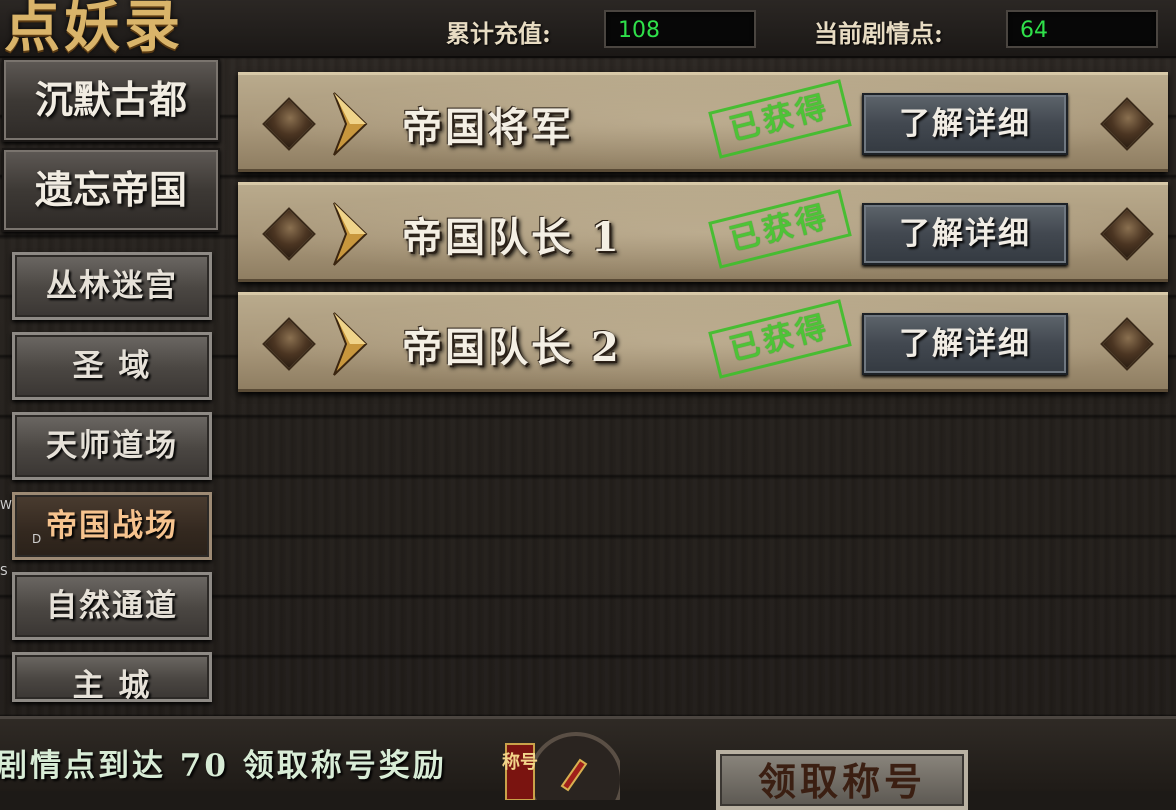  What do you see at coordinates (223, 766) in the screenshot?
I see `reward-hint-text: 剧情点到达 70 领取称号奖励` at bounding box center [223, 766].